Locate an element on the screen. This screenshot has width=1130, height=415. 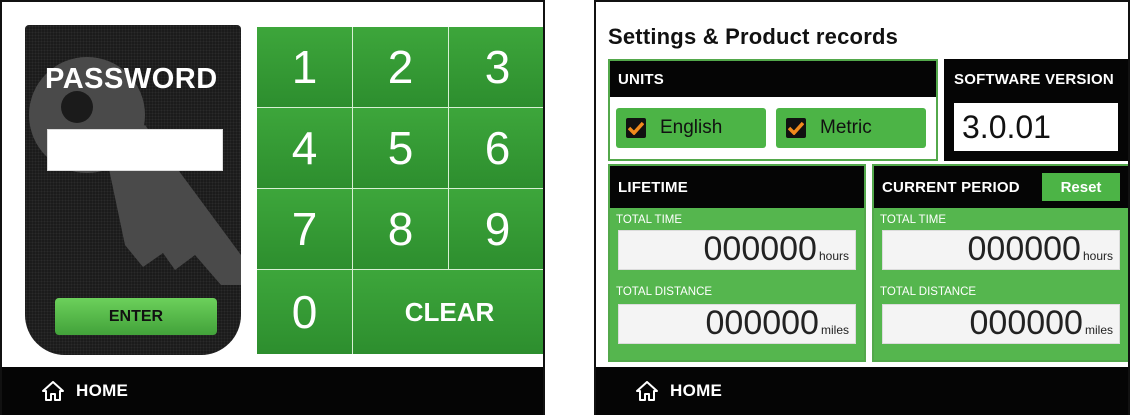
lifetime-total-distance-unit: miles is located at coordinates (834, 330).